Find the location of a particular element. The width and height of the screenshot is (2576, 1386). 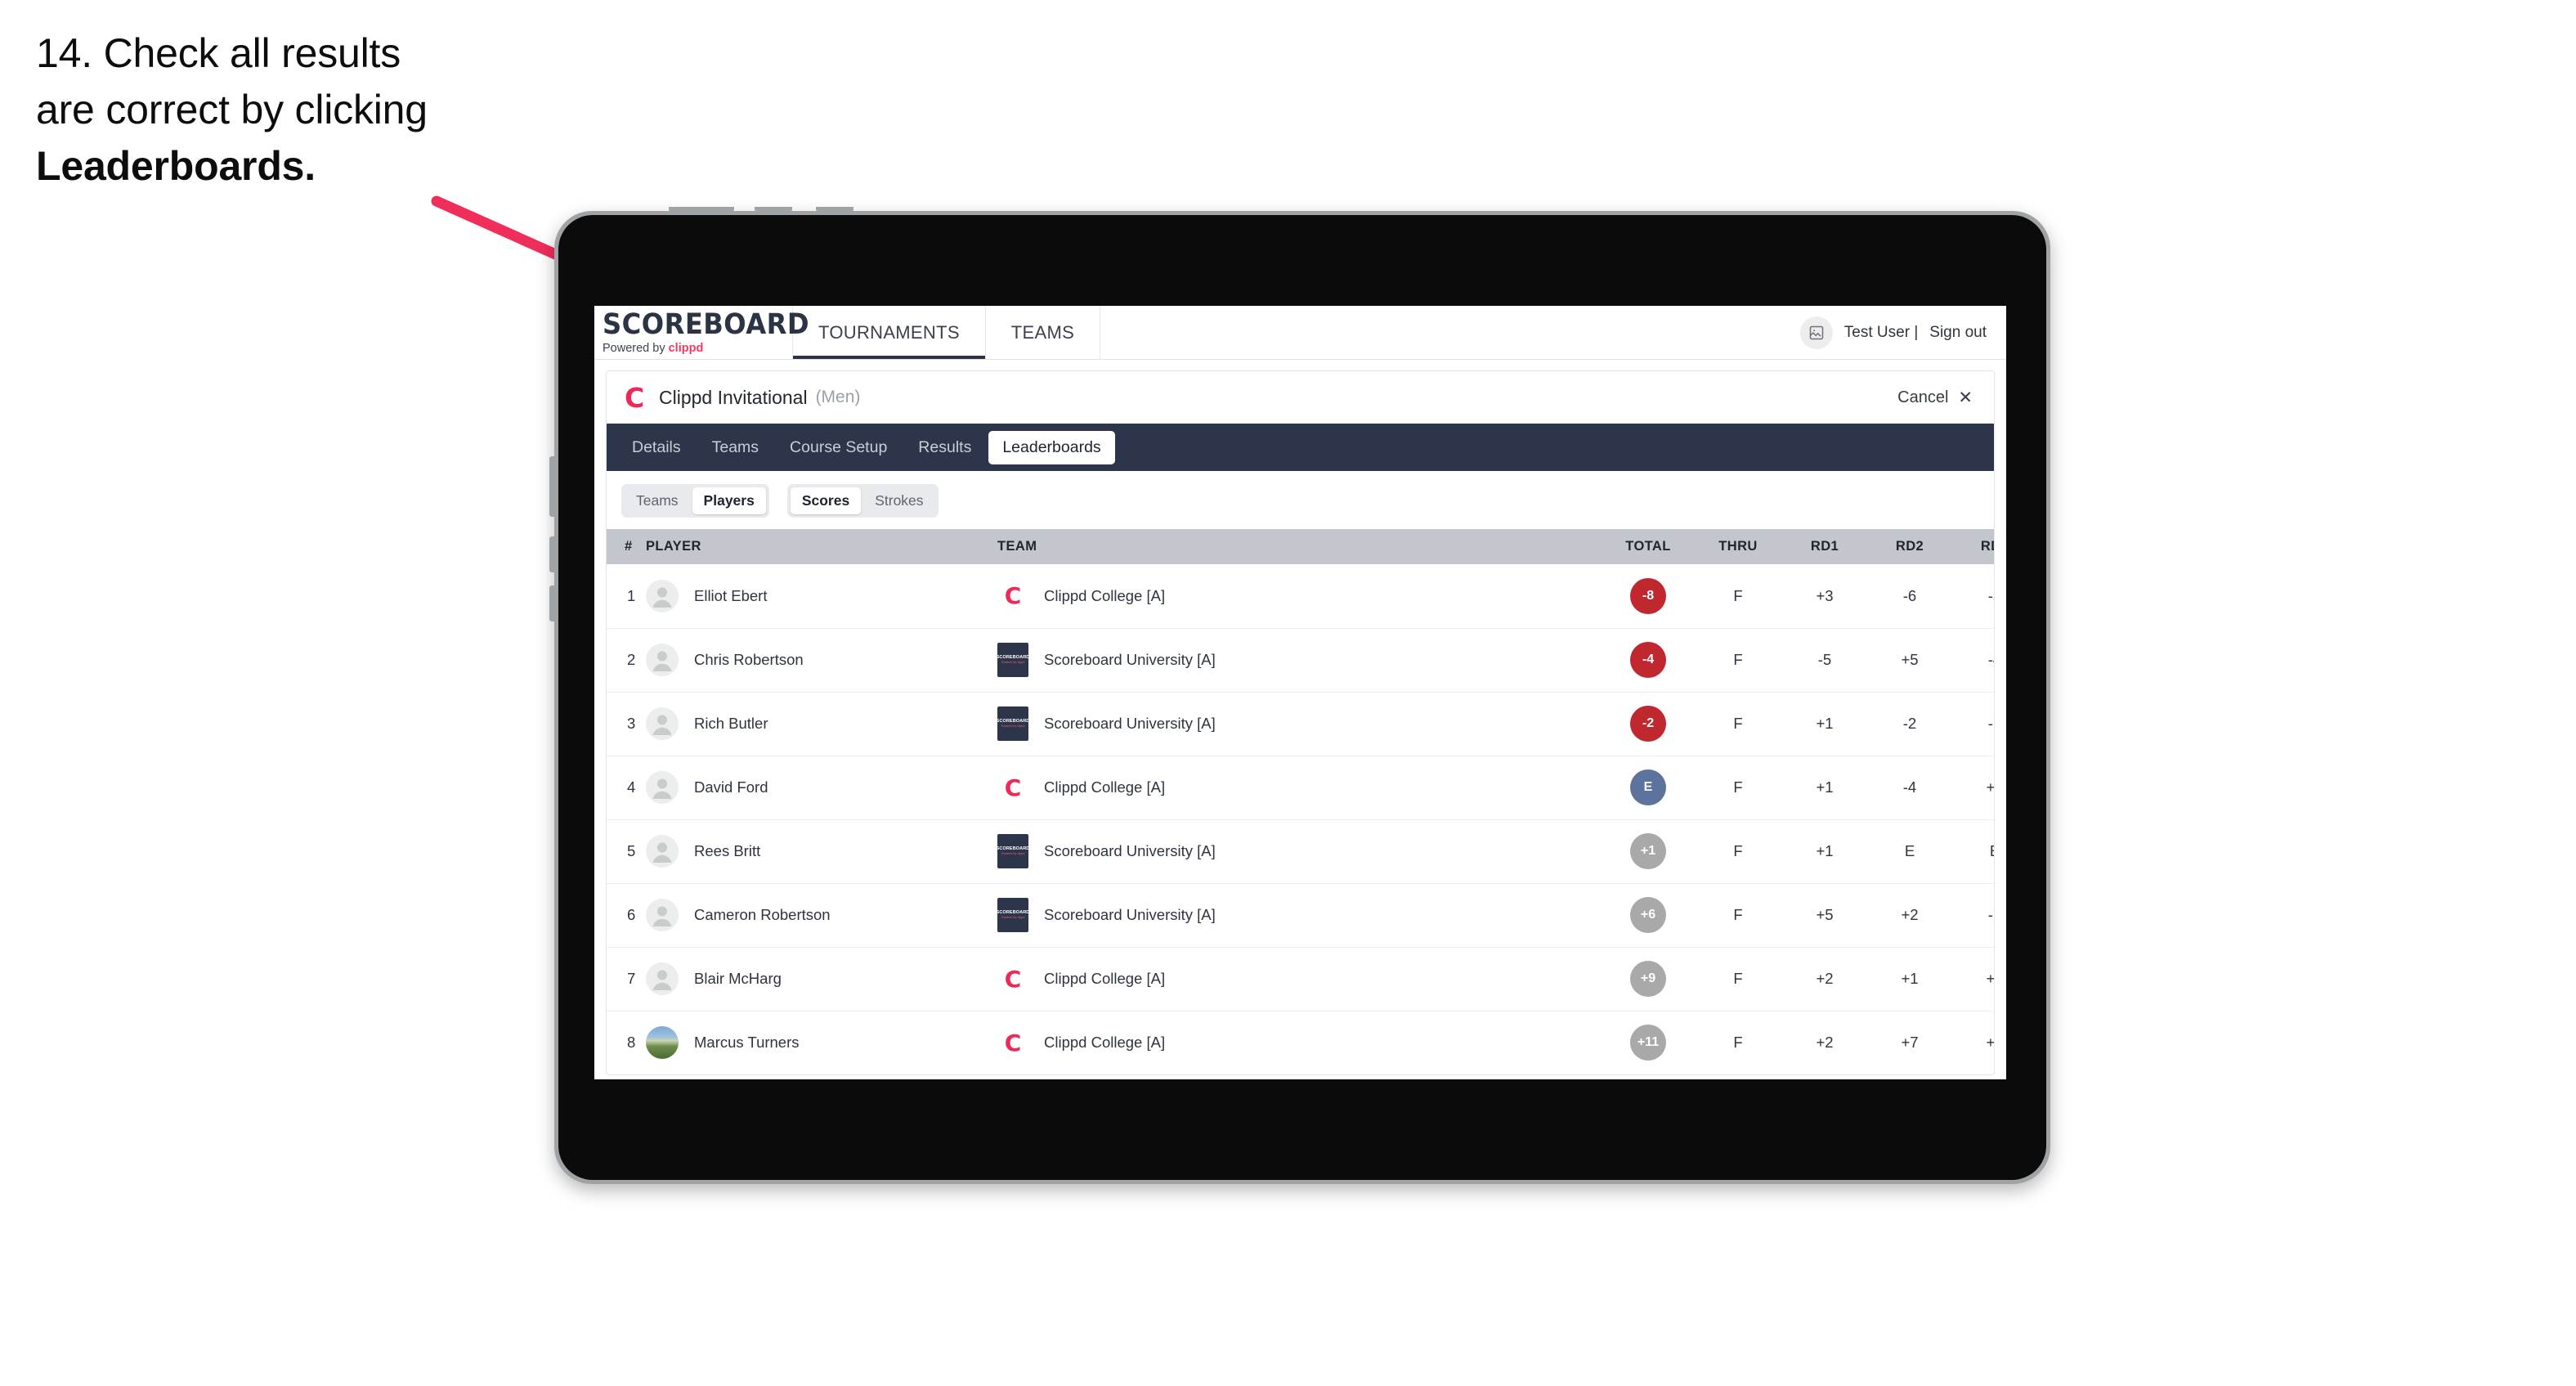

cancel-label: Cancel is located at coordinates (1923, 397).